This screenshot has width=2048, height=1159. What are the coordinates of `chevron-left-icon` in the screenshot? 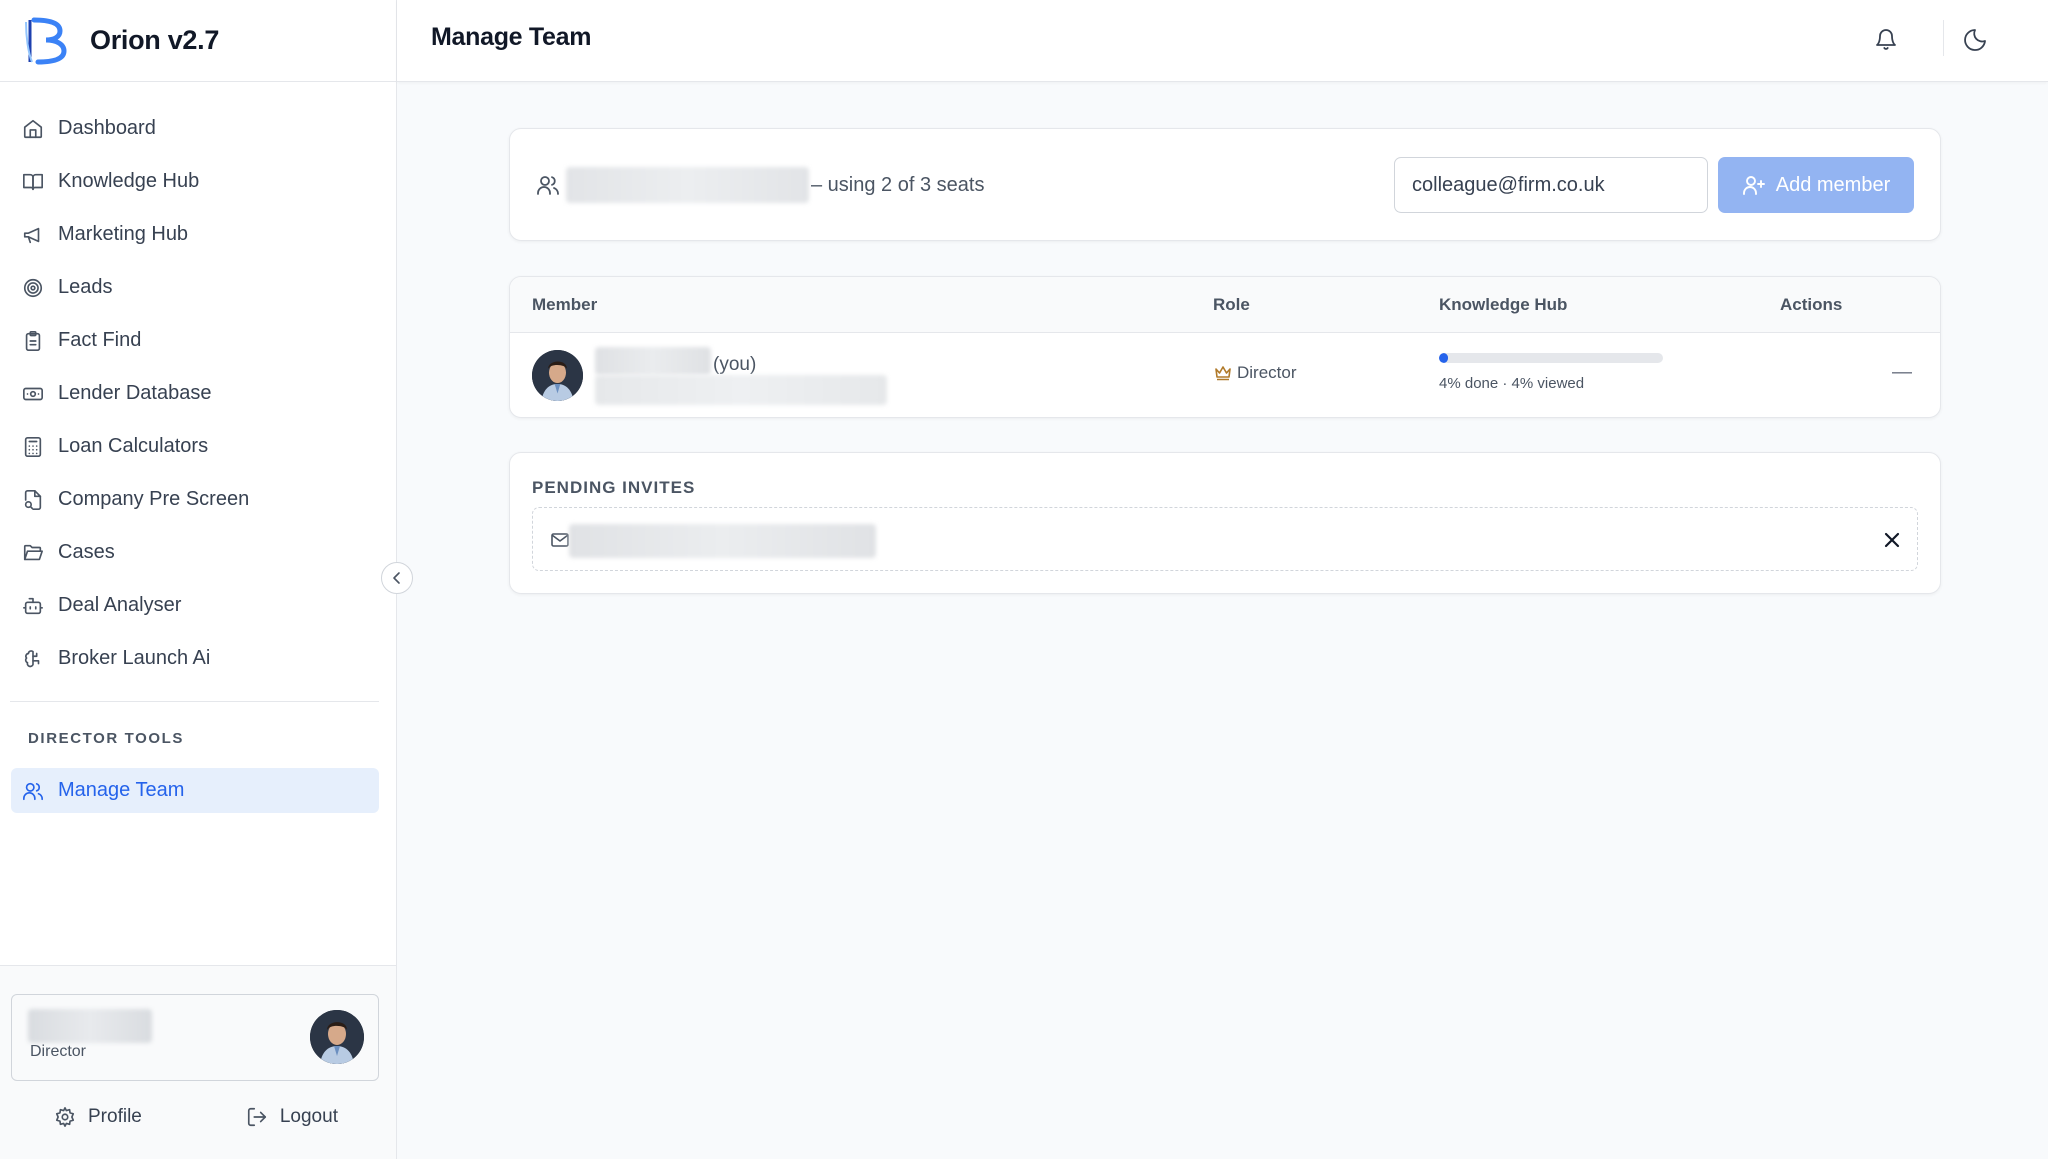 It's located at (396, 578).